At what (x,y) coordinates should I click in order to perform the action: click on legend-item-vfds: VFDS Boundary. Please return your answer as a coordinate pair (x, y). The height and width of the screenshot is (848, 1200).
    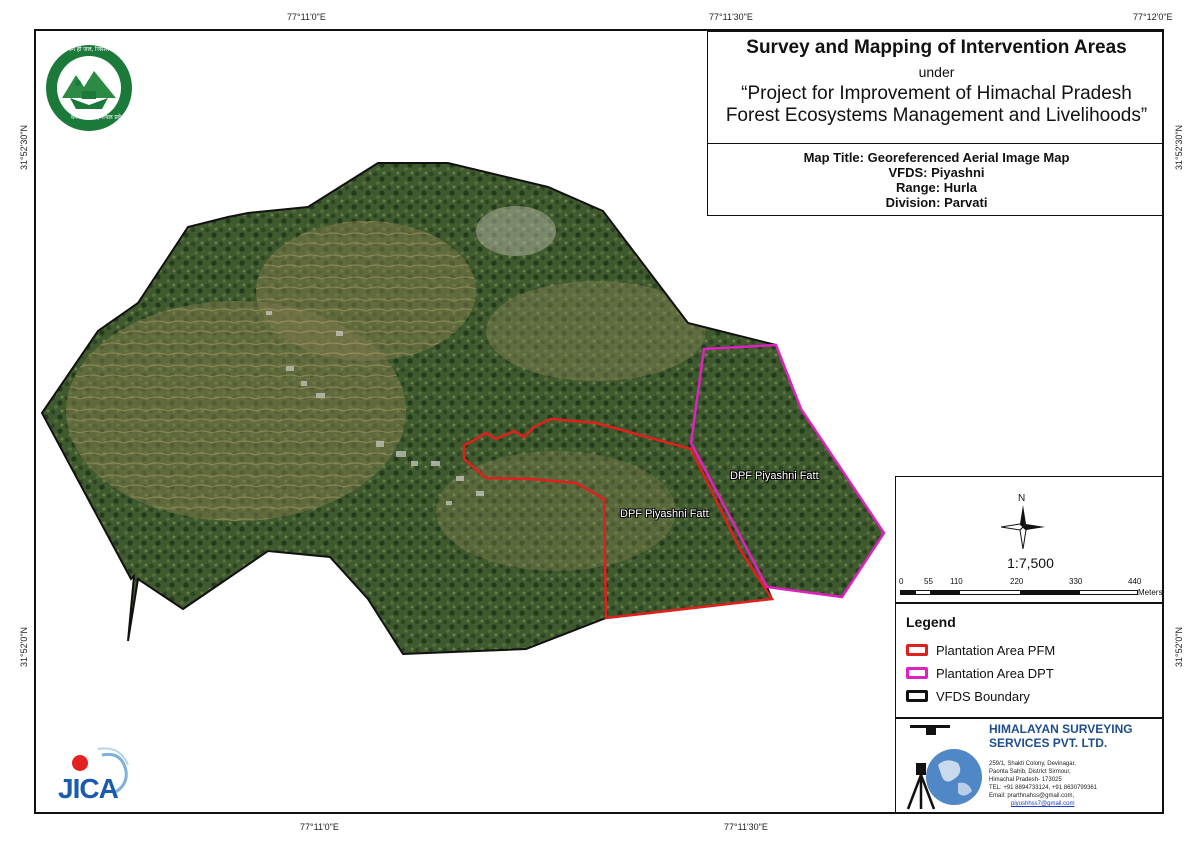
    Looking at the image, I should click on (968, 696).